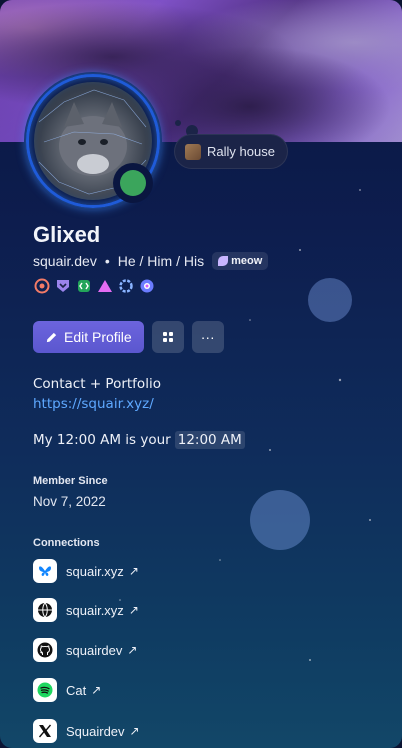  Describe the element at coordinates (95, 731) in the screenshot. I see `connection-label: Squairdev` at that location.